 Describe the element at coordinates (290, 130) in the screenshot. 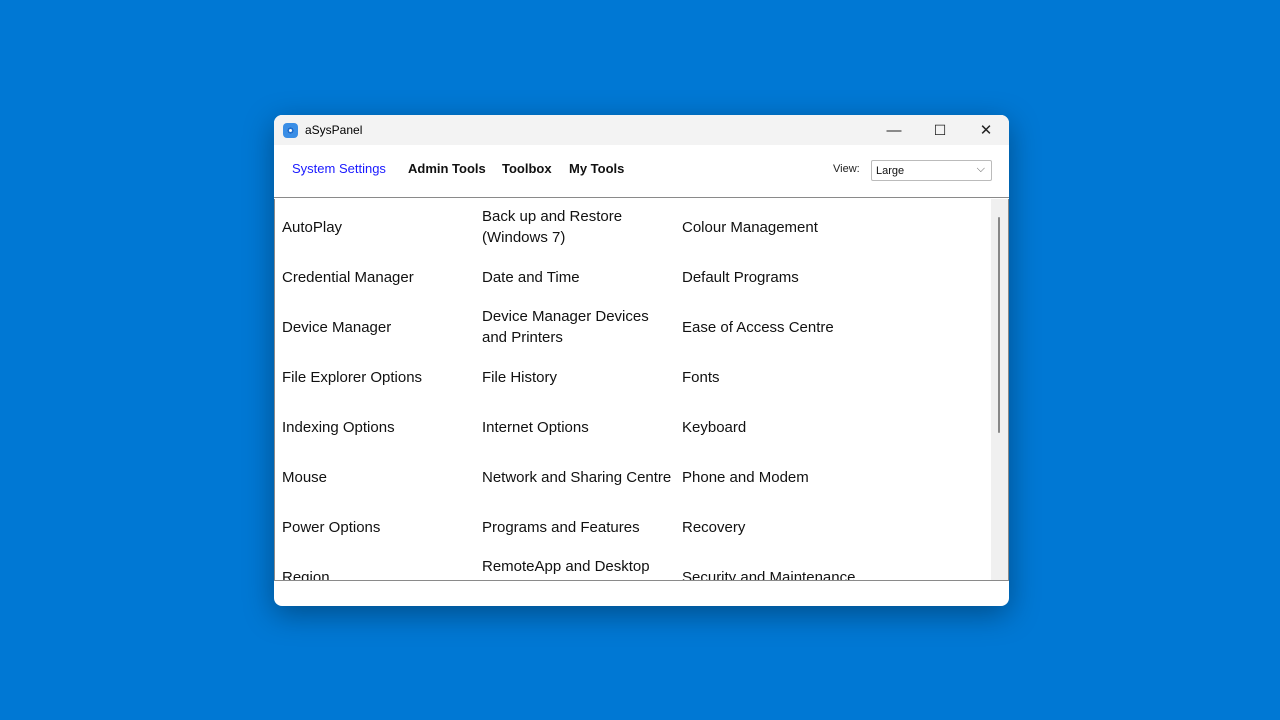

I see `app-icon` at that location.